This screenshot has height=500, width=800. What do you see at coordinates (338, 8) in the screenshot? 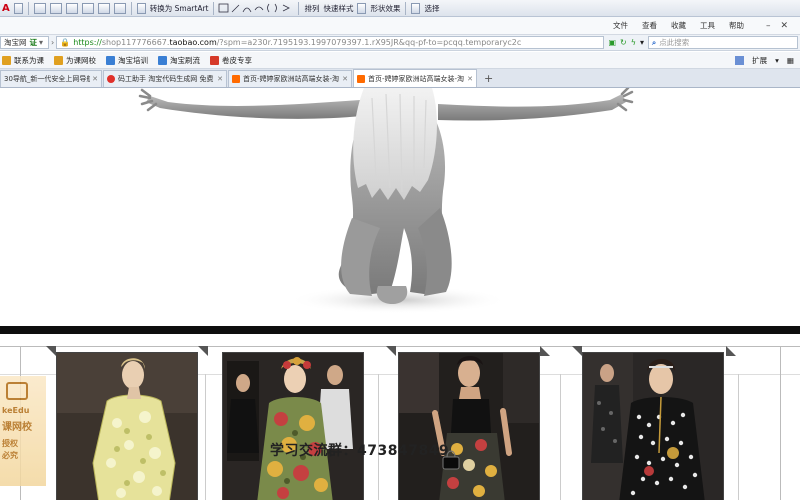
I see `quick-style-button: 快速样式` at bounding box center [338, 8].